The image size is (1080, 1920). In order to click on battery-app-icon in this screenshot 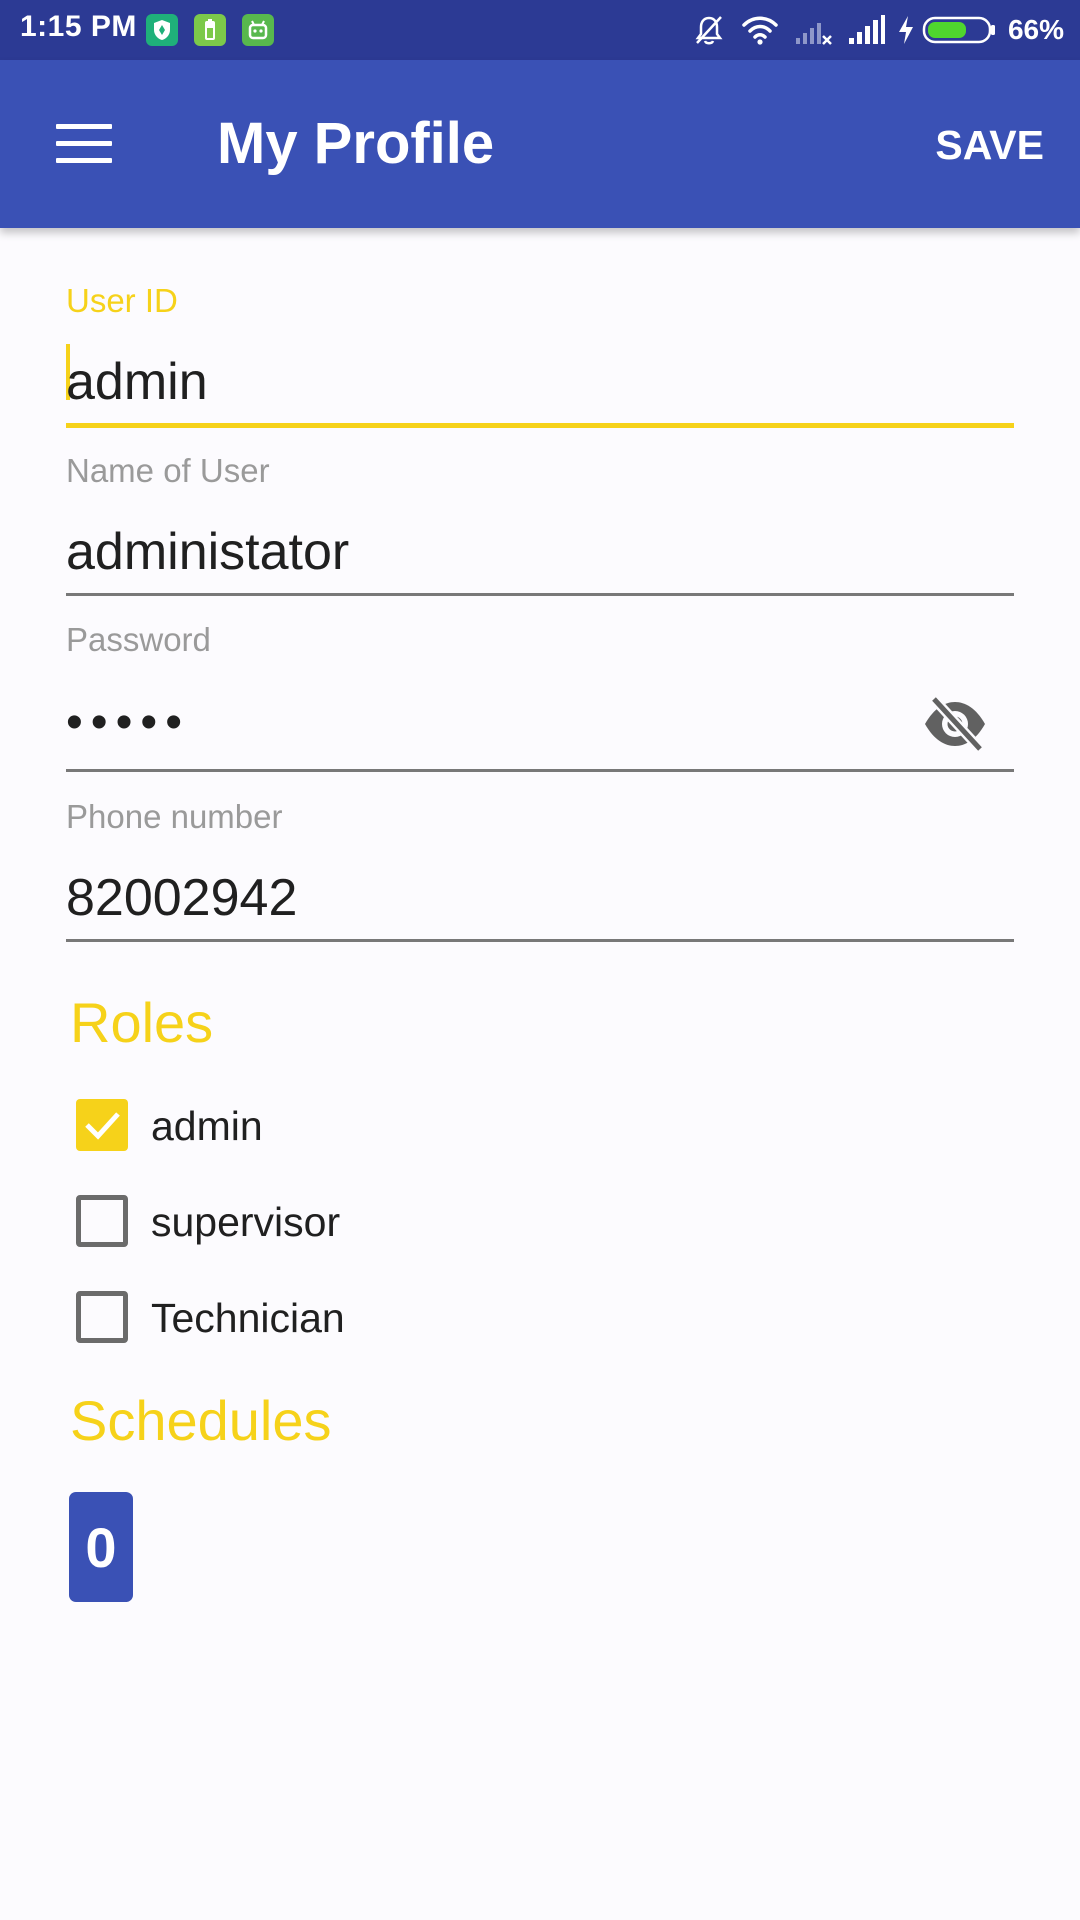, I will do `click(210, 30)`.